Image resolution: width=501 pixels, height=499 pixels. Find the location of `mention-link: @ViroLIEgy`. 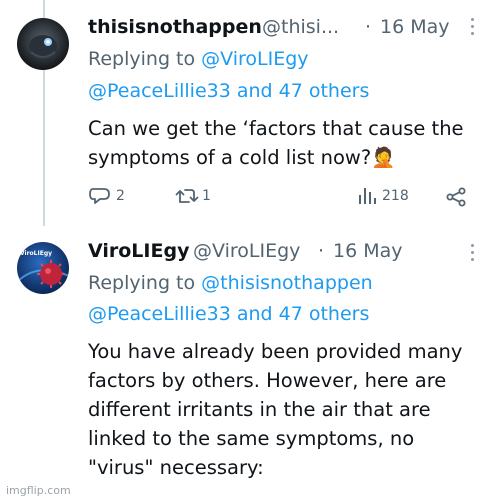

mention-link: @ViroLIEgy is located at coordinates (254, 59).